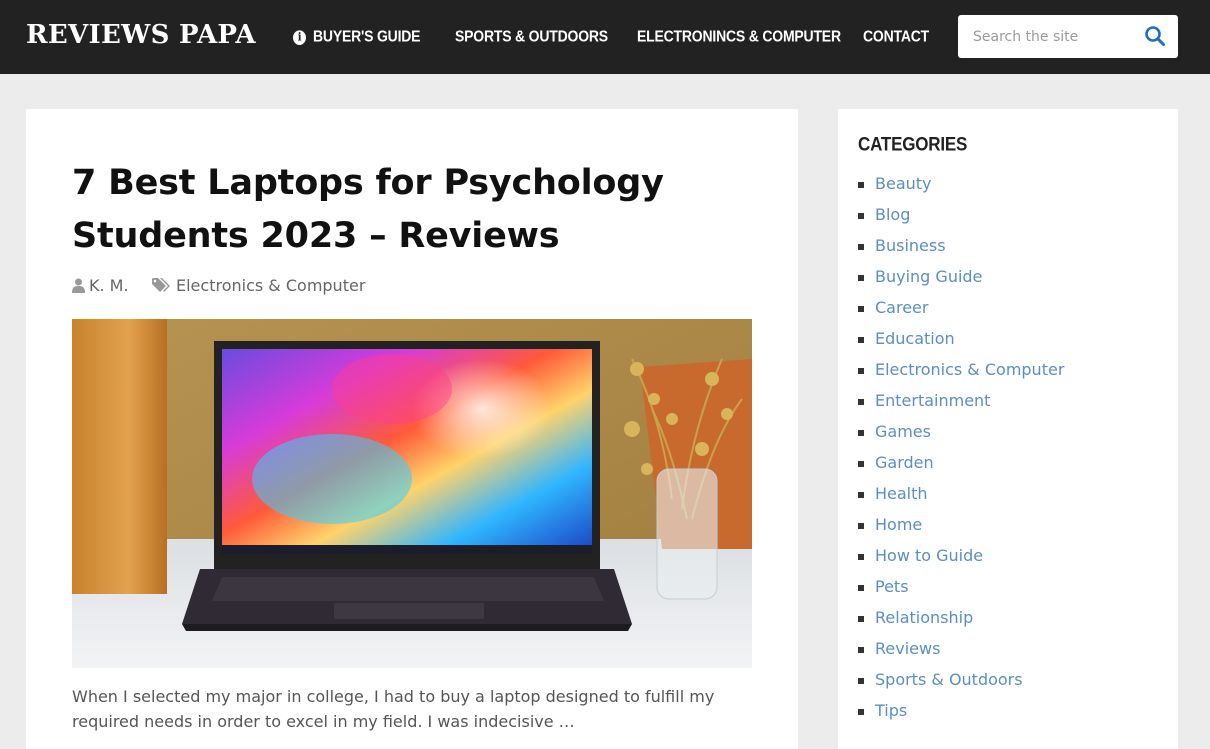 Image resolution: width=1210 pixels, height=749 pixels. Describe the element at coordinates (961, 713) in the screenshot. I see `list-item: Tips` at that location.